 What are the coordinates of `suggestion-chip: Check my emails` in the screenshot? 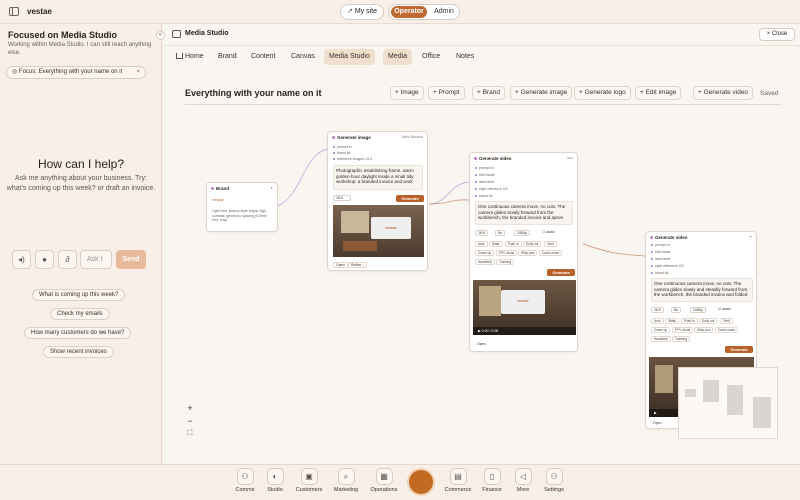 It's located at (80, 314).